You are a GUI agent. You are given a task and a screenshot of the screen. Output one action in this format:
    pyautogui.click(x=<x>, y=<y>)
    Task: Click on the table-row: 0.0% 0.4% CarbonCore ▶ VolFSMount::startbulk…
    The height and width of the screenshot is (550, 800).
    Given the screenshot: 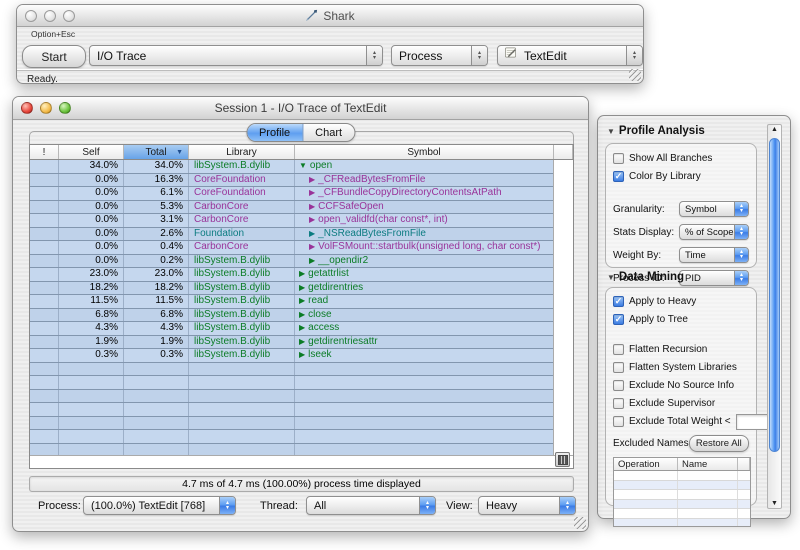 What is the action you would take?
    pyautogui.click(x=291, y=248)
    